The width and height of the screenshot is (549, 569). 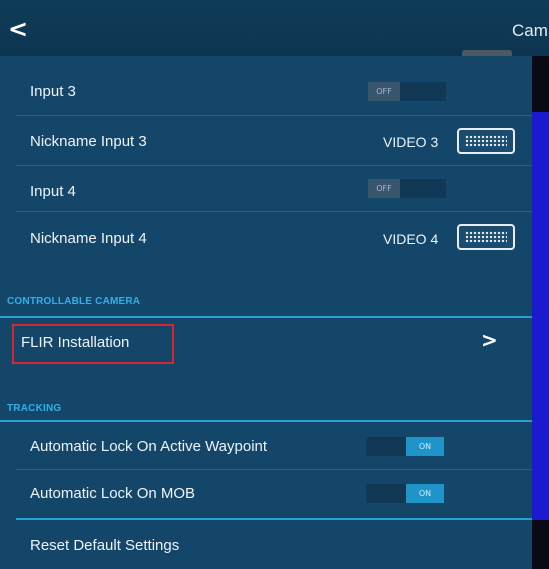 What do you see at coordinates (88, 238) in the screenshot?
I see `setting-label: Nickname Input 4` at bounding box center [88, 238].